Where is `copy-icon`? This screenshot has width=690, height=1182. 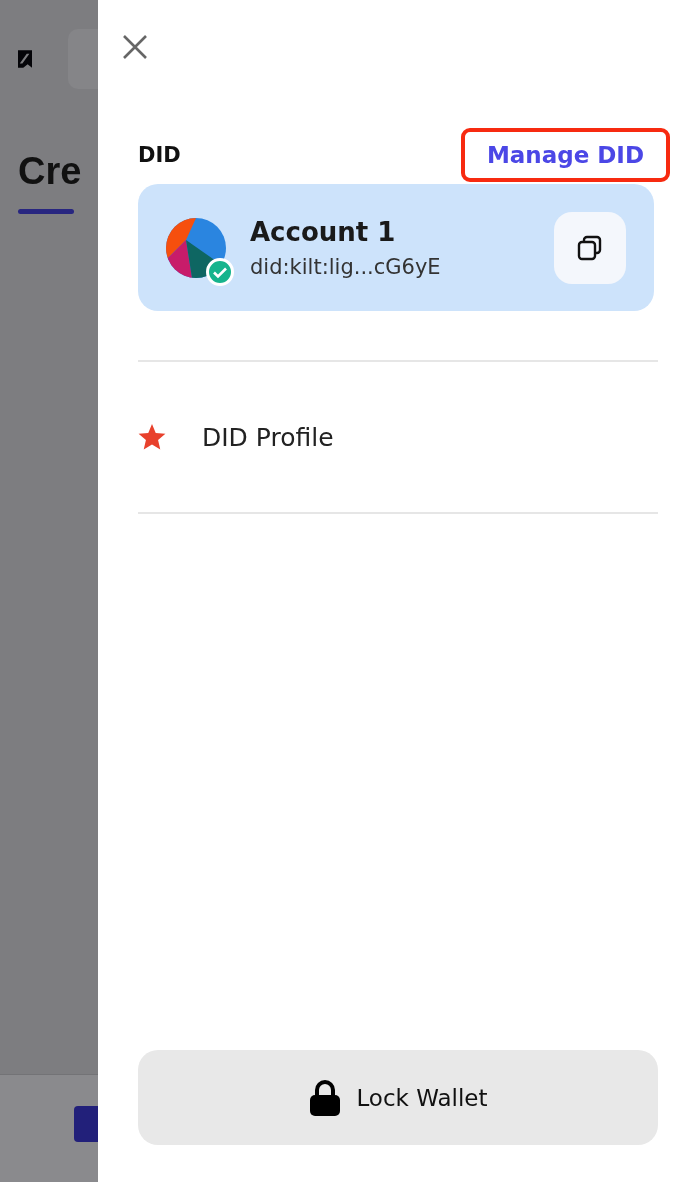 copy-icon is located at coordinates (590, 247).